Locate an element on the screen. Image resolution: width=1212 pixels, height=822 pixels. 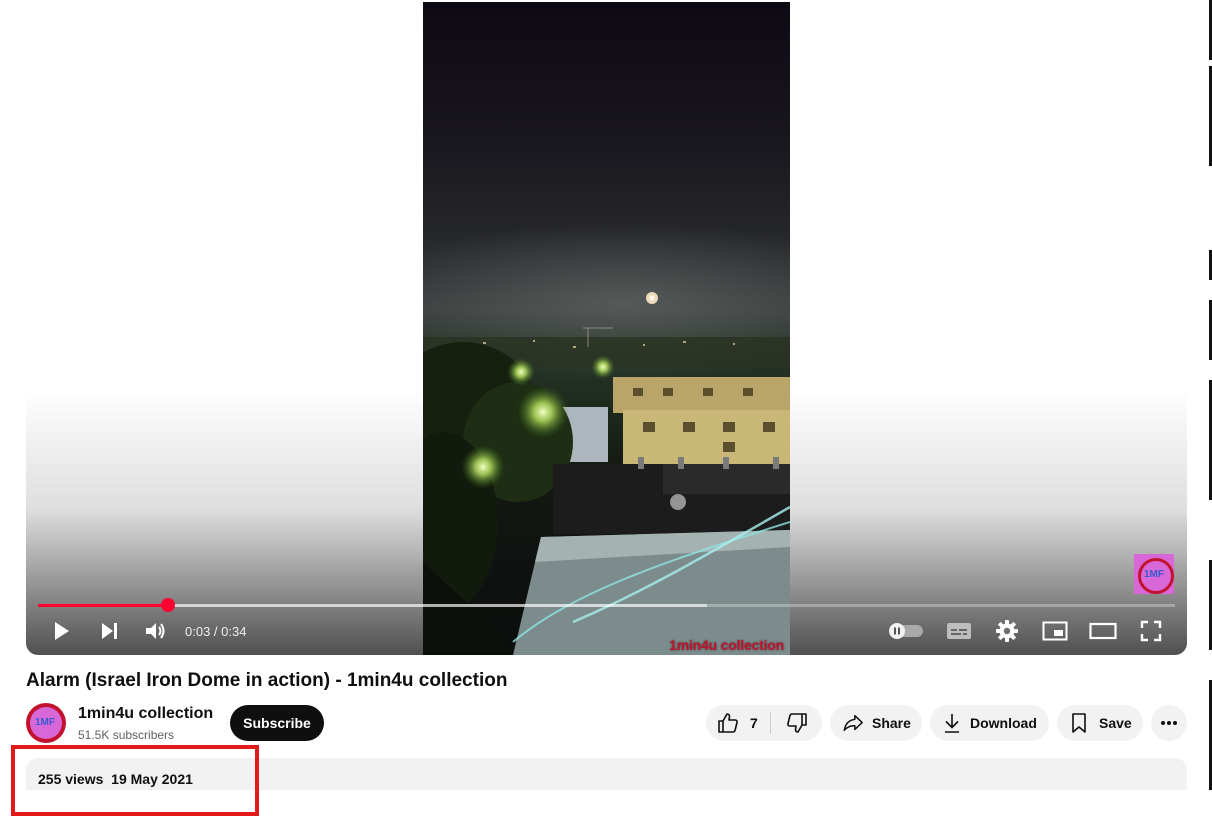
more-actions-button is located at coordinates (1169, 723).